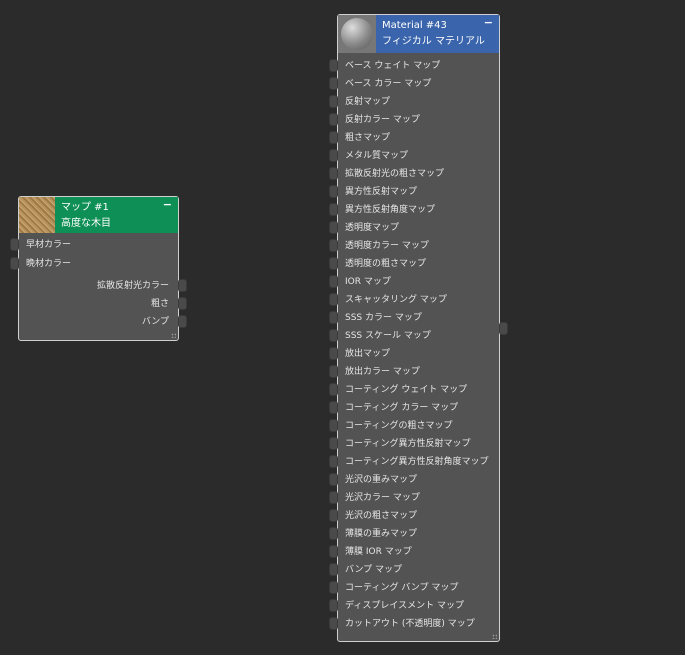 This screenshot has height=655, width=685. Describe the element at coordinates (368, 102) in the screenshot. I see `input-slot-label: 反射マップ` at that location.